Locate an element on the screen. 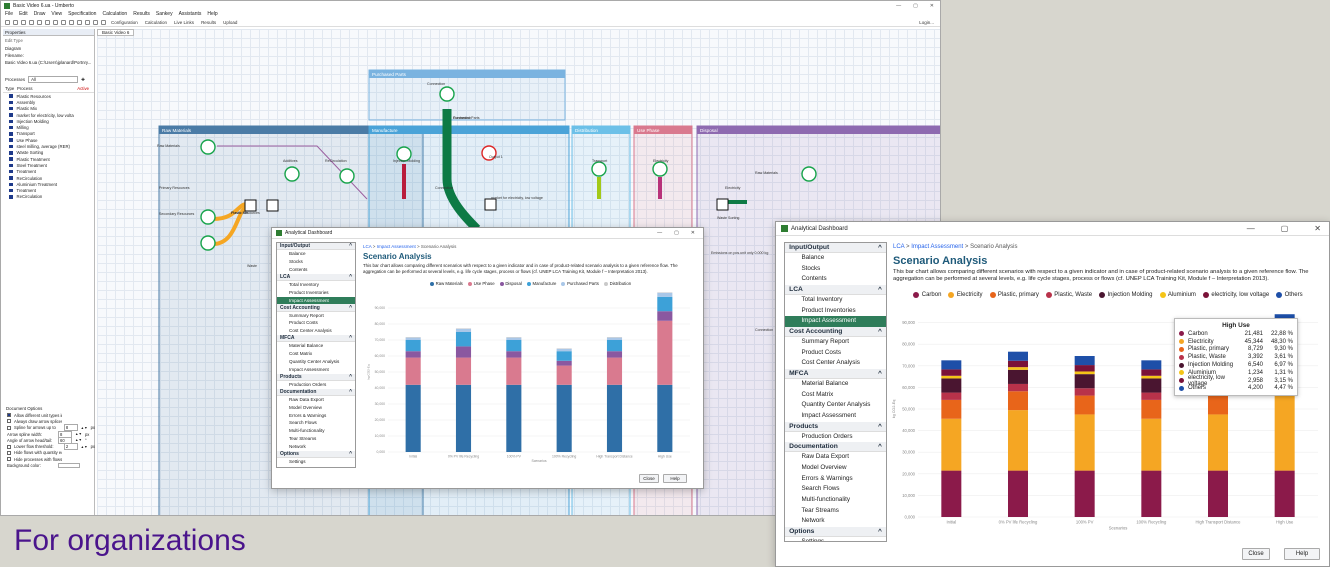 This screenshot has height=567, width=1330. nav-item-product-inventories: Product Inventories is located at coordinates (316, 293).